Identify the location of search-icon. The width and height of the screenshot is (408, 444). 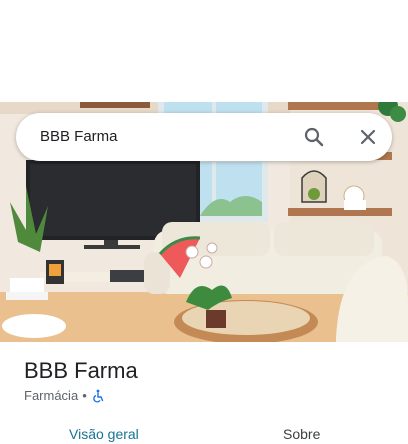
(314, 137).